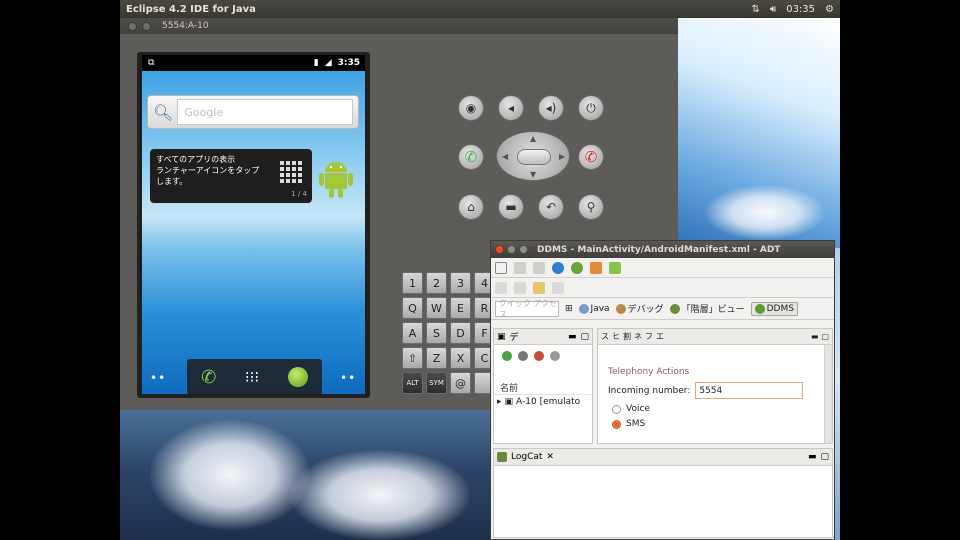 This screenshot has width=960, height=540. I want to click on back-button: ↶, so click(551, 207).